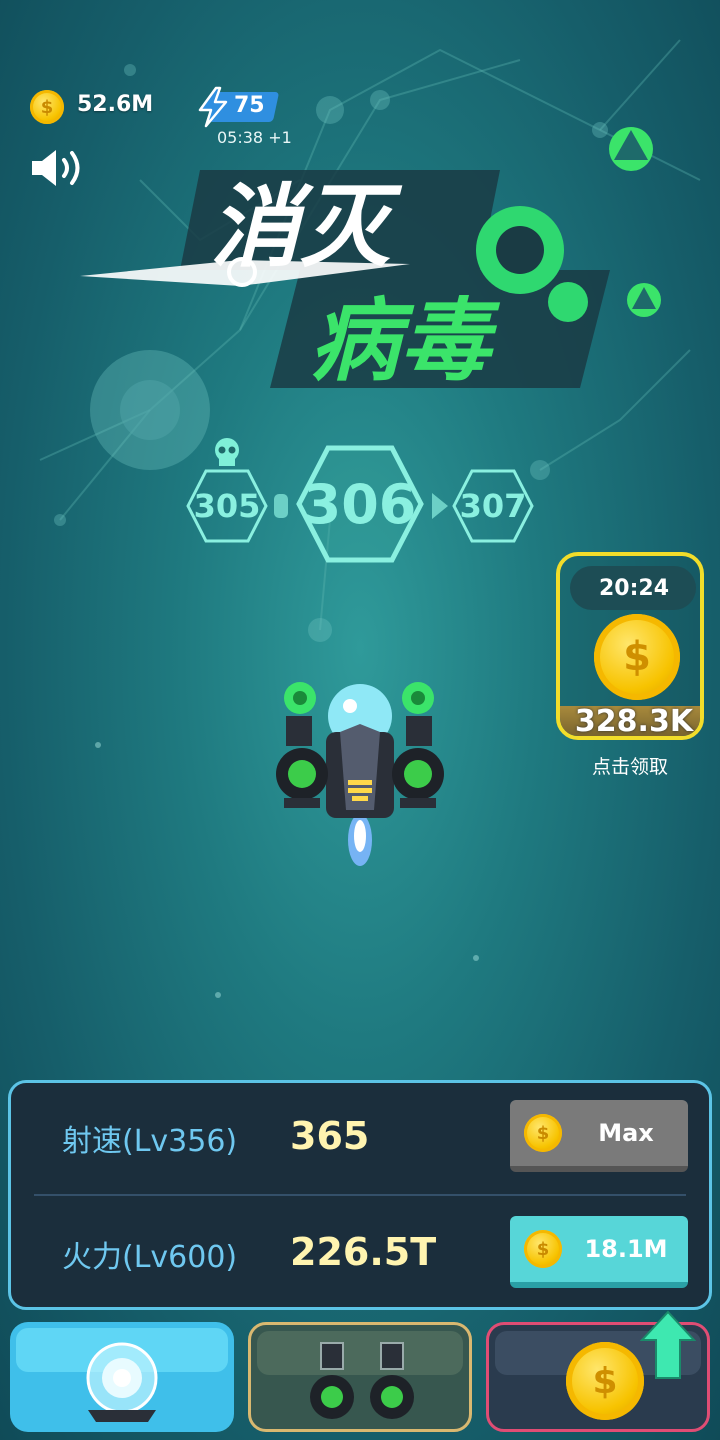 This screenshot has height=1440, width=720. I want to click on tab-turret, so click(360, 1377).